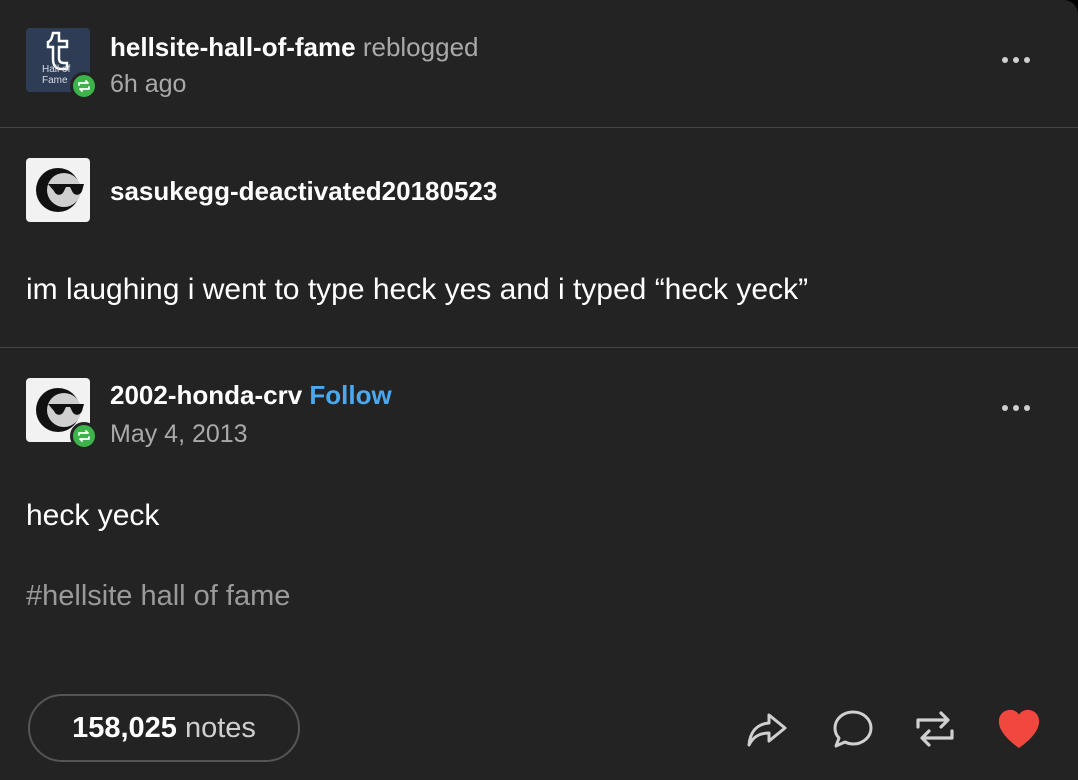  I want to click on share-icon, so click(767, 729).